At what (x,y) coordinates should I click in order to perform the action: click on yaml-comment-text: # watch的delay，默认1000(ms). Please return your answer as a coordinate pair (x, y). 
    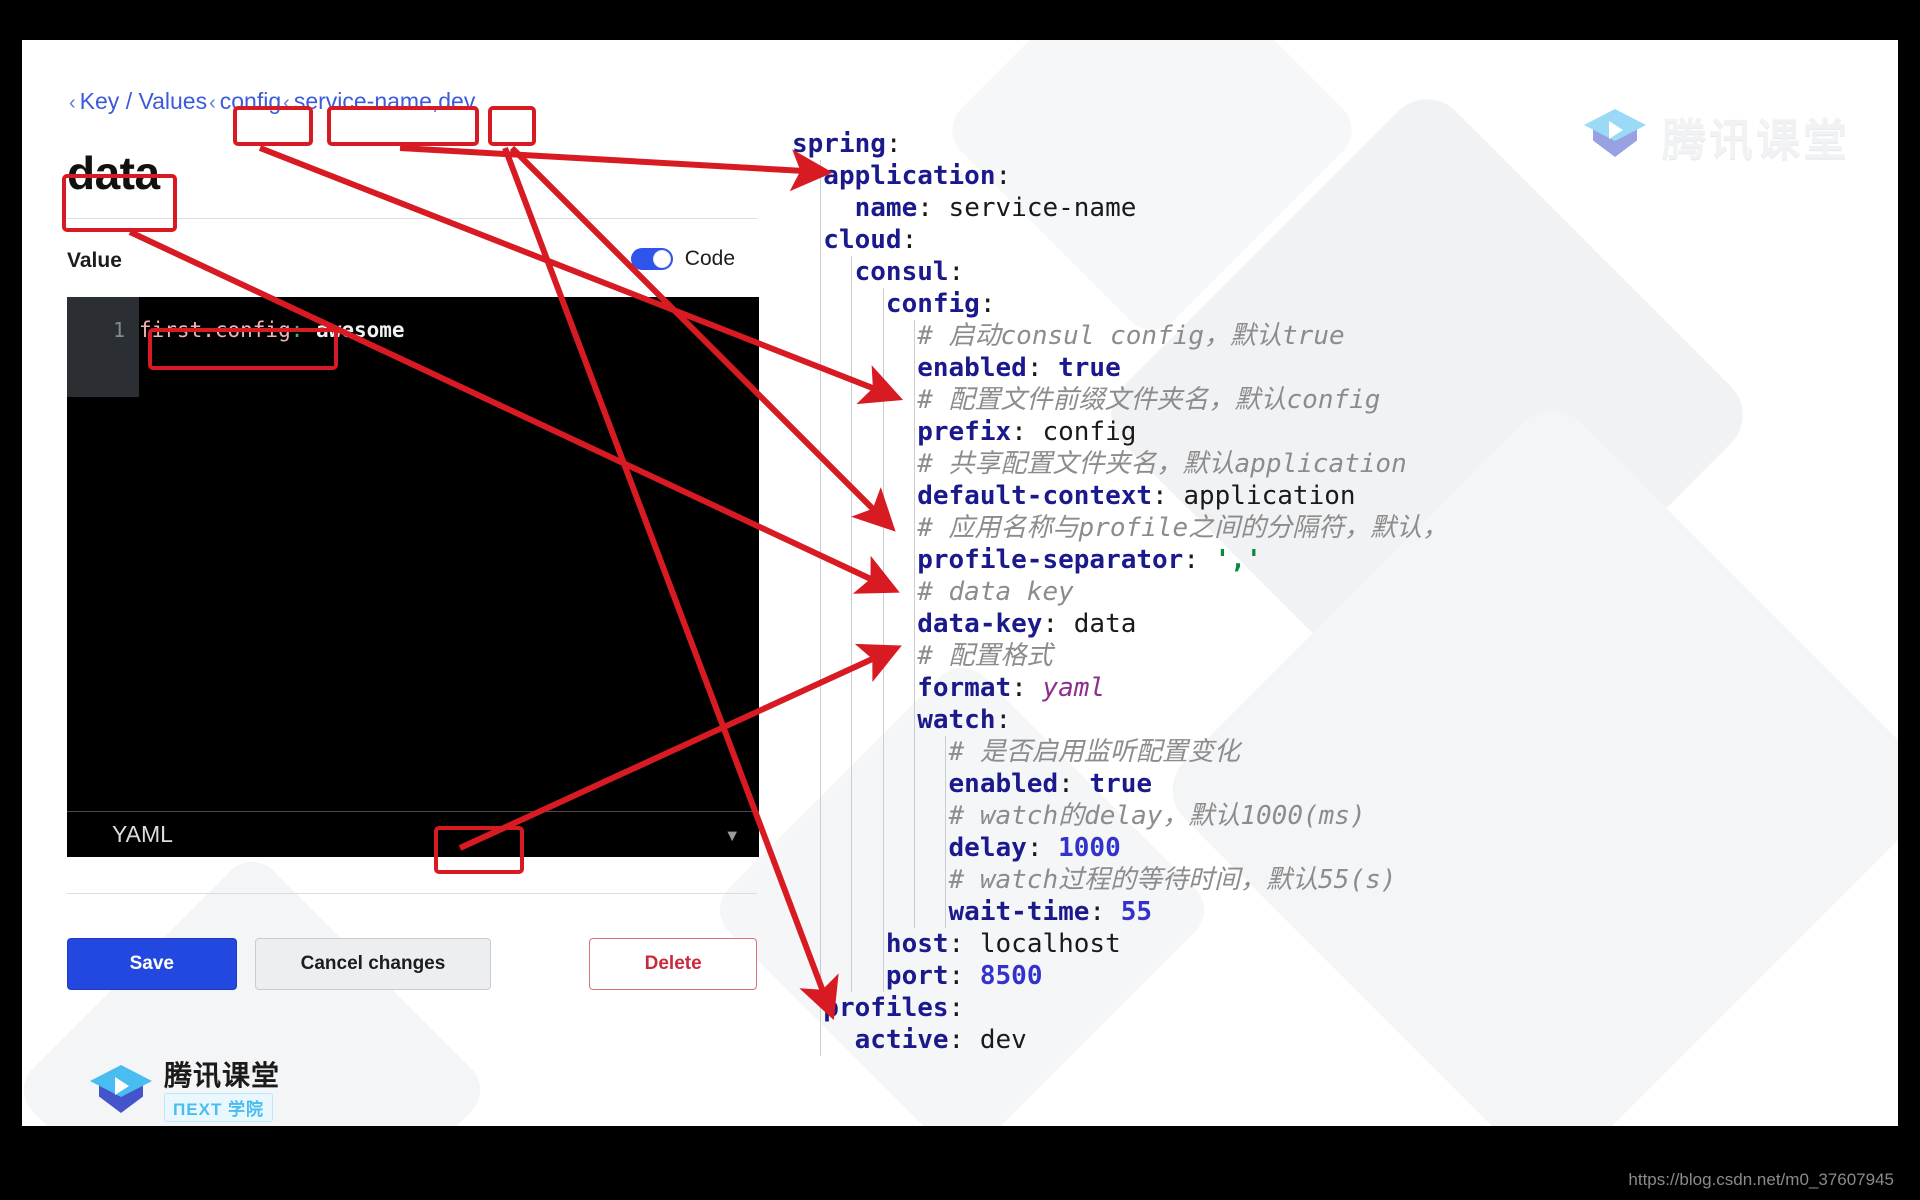
    Looking at the image, I should click on (1079, 816).